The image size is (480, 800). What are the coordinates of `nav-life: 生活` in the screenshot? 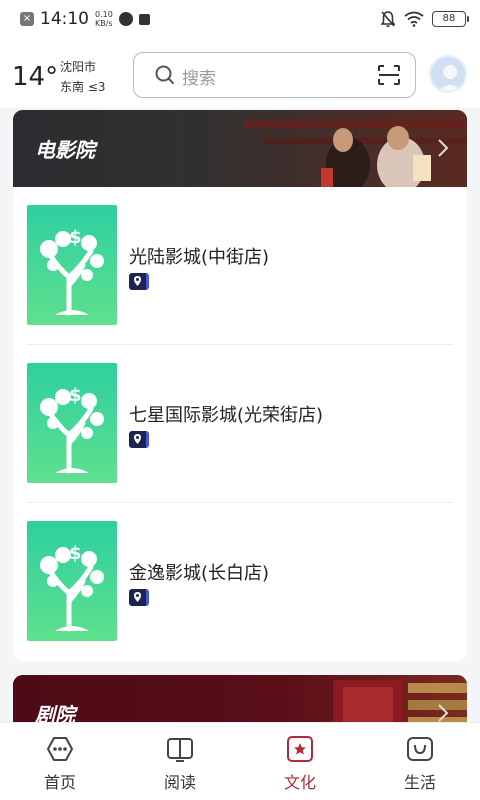 It's located at (420, 761).